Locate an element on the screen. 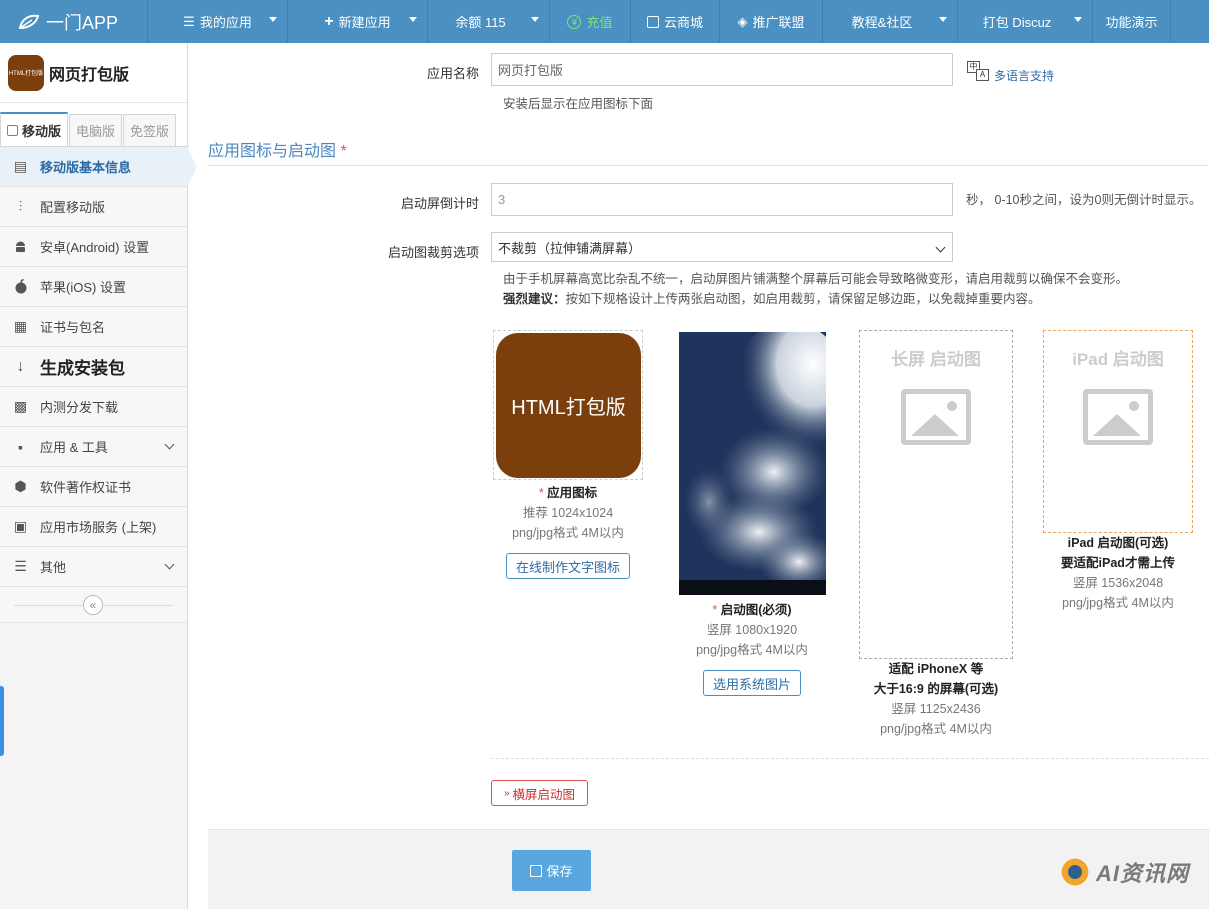 This screenshot has height=909, width=1209. sidebar-item-config-mobile: ⫶ 配置移动版 is located at coordinates (93, 207).